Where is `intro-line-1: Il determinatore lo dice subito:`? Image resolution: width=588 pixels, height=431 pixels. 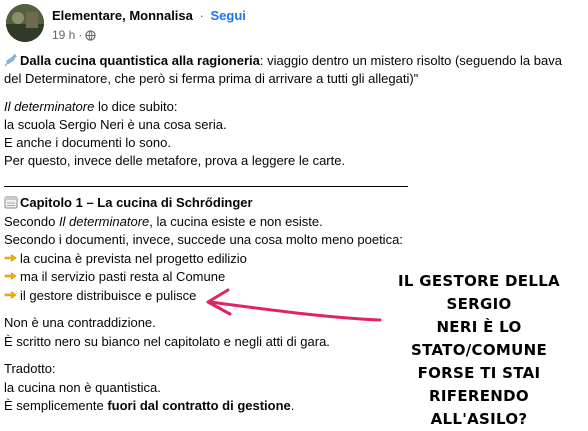
intro-line-1: Il determinatore lo dice subito: is located at coordinates (293, 107).